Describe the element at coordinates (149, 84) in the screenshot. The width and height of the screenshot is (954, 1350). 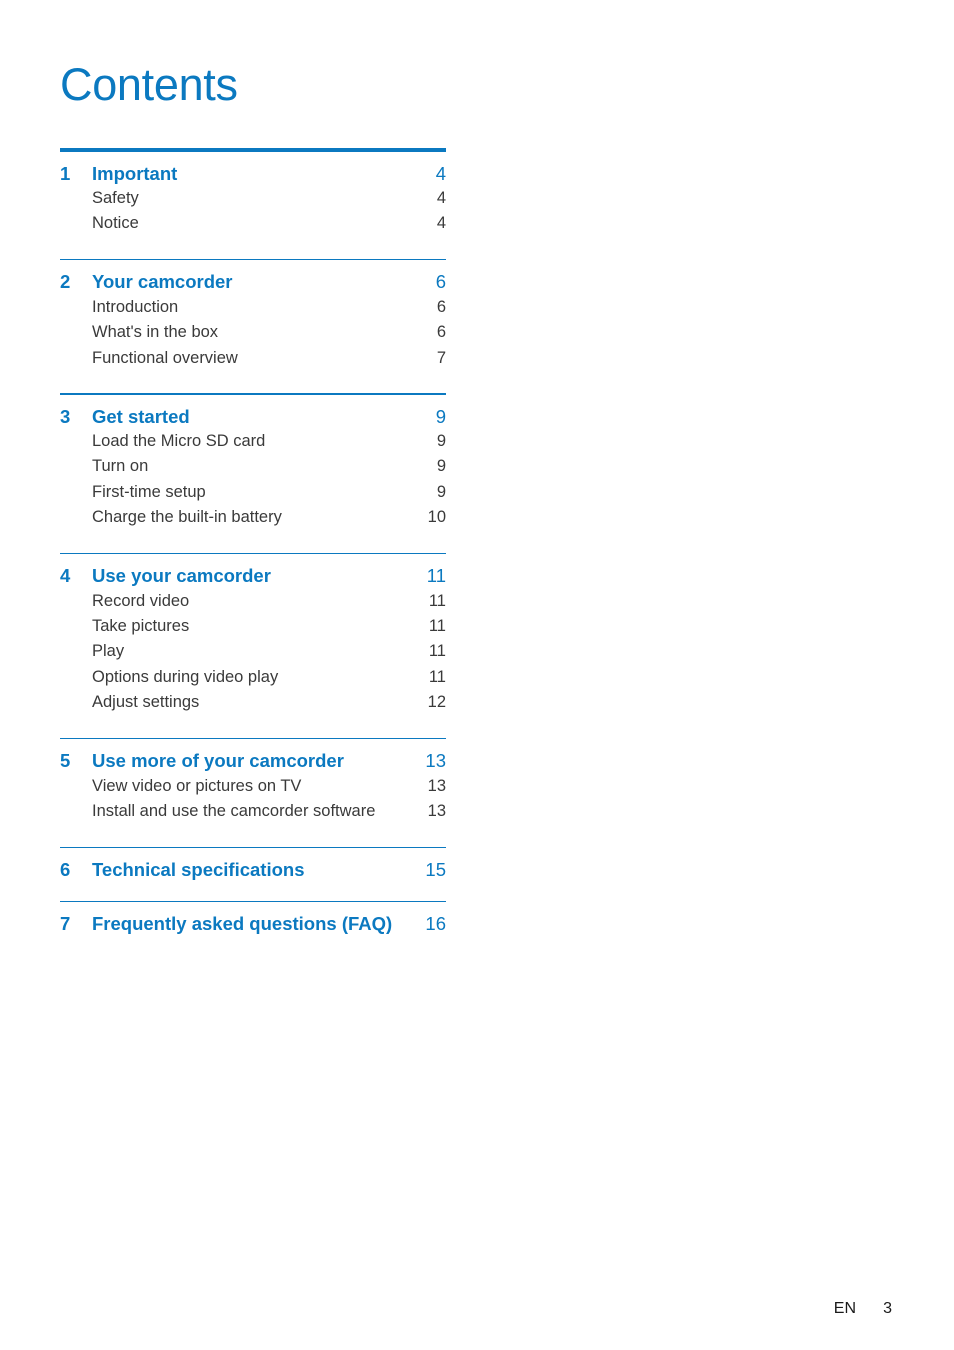
I see `page-title: Contents` at that location.